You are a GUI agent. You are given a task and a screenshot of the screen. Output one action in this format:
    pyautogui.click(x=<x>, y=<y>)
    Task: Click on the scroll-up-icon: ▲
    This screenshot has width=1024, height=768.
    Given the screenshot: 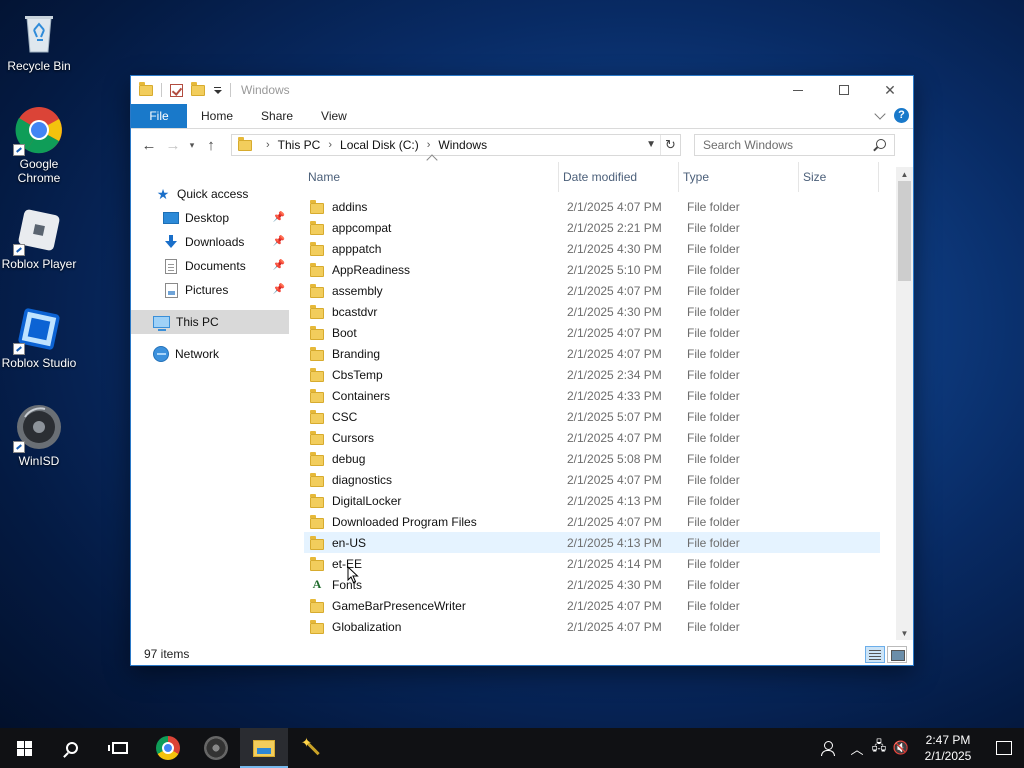 What is the action you would take?
    pyautogui.click(x=904, y=174)
    